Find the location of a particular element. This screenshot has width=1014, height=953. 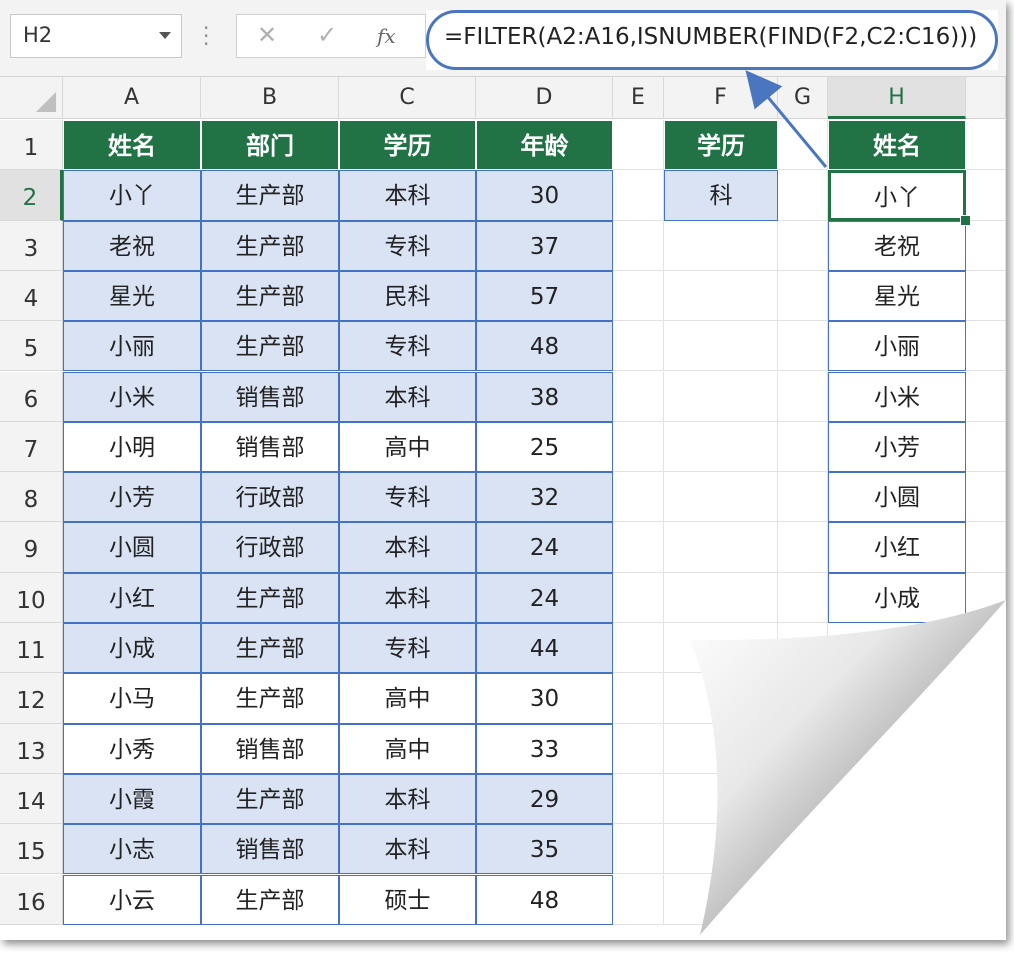

page-curl-effect is located at coordinates (848, 770).